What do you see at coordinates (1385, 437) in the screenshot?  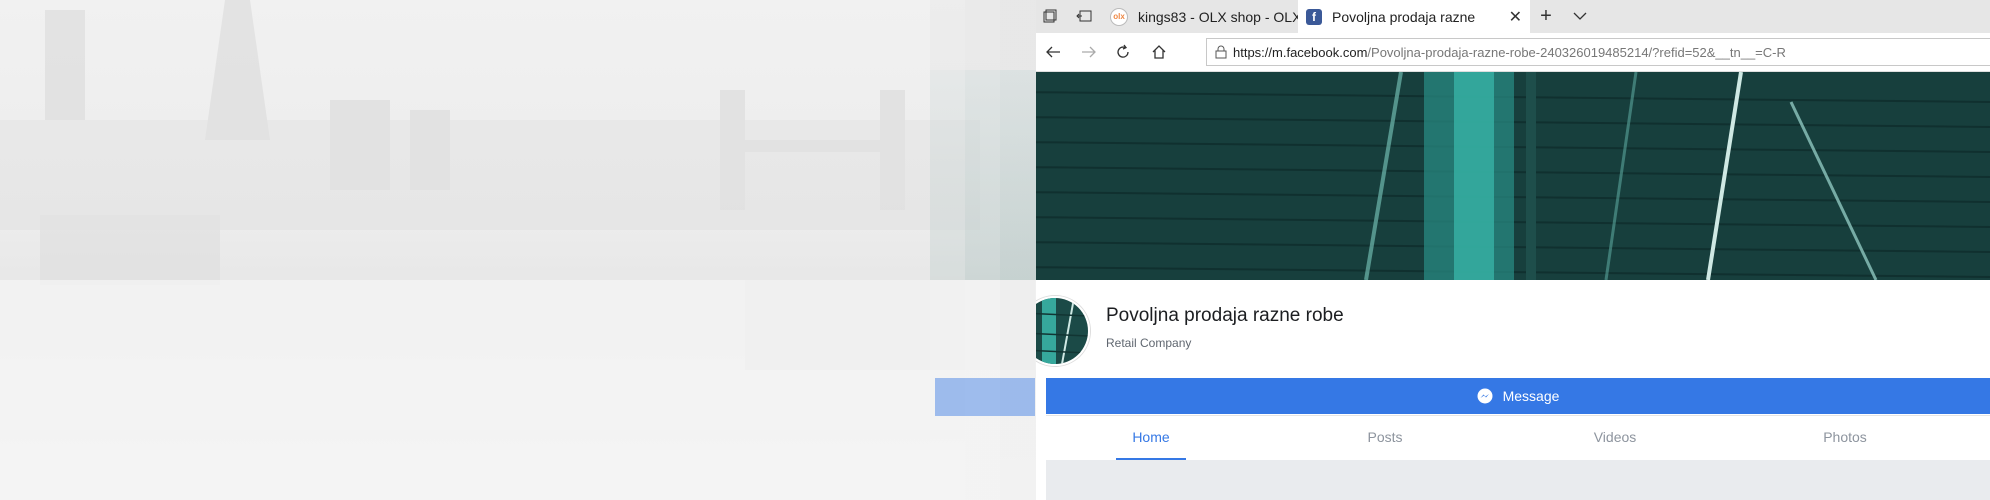 I see `tab-posts: Posts` at bounding box center [1385, 437].